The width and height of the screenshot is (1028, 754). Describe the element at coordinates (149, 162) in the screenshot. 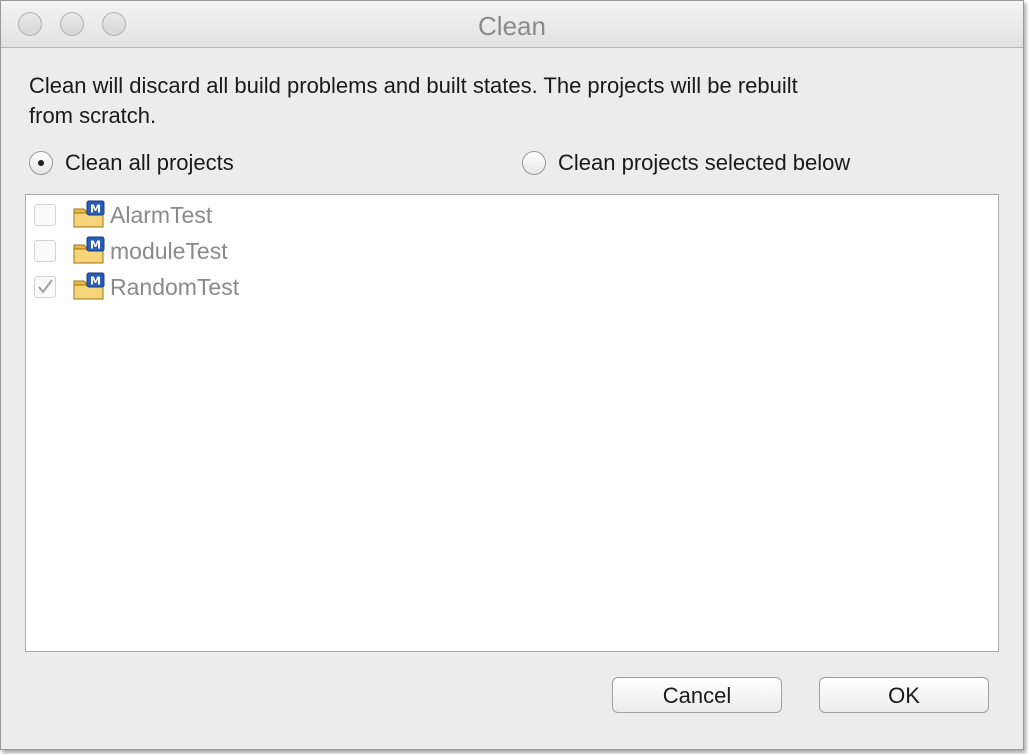

I see `radio-clean-all-label: Clean all projects` at that location.